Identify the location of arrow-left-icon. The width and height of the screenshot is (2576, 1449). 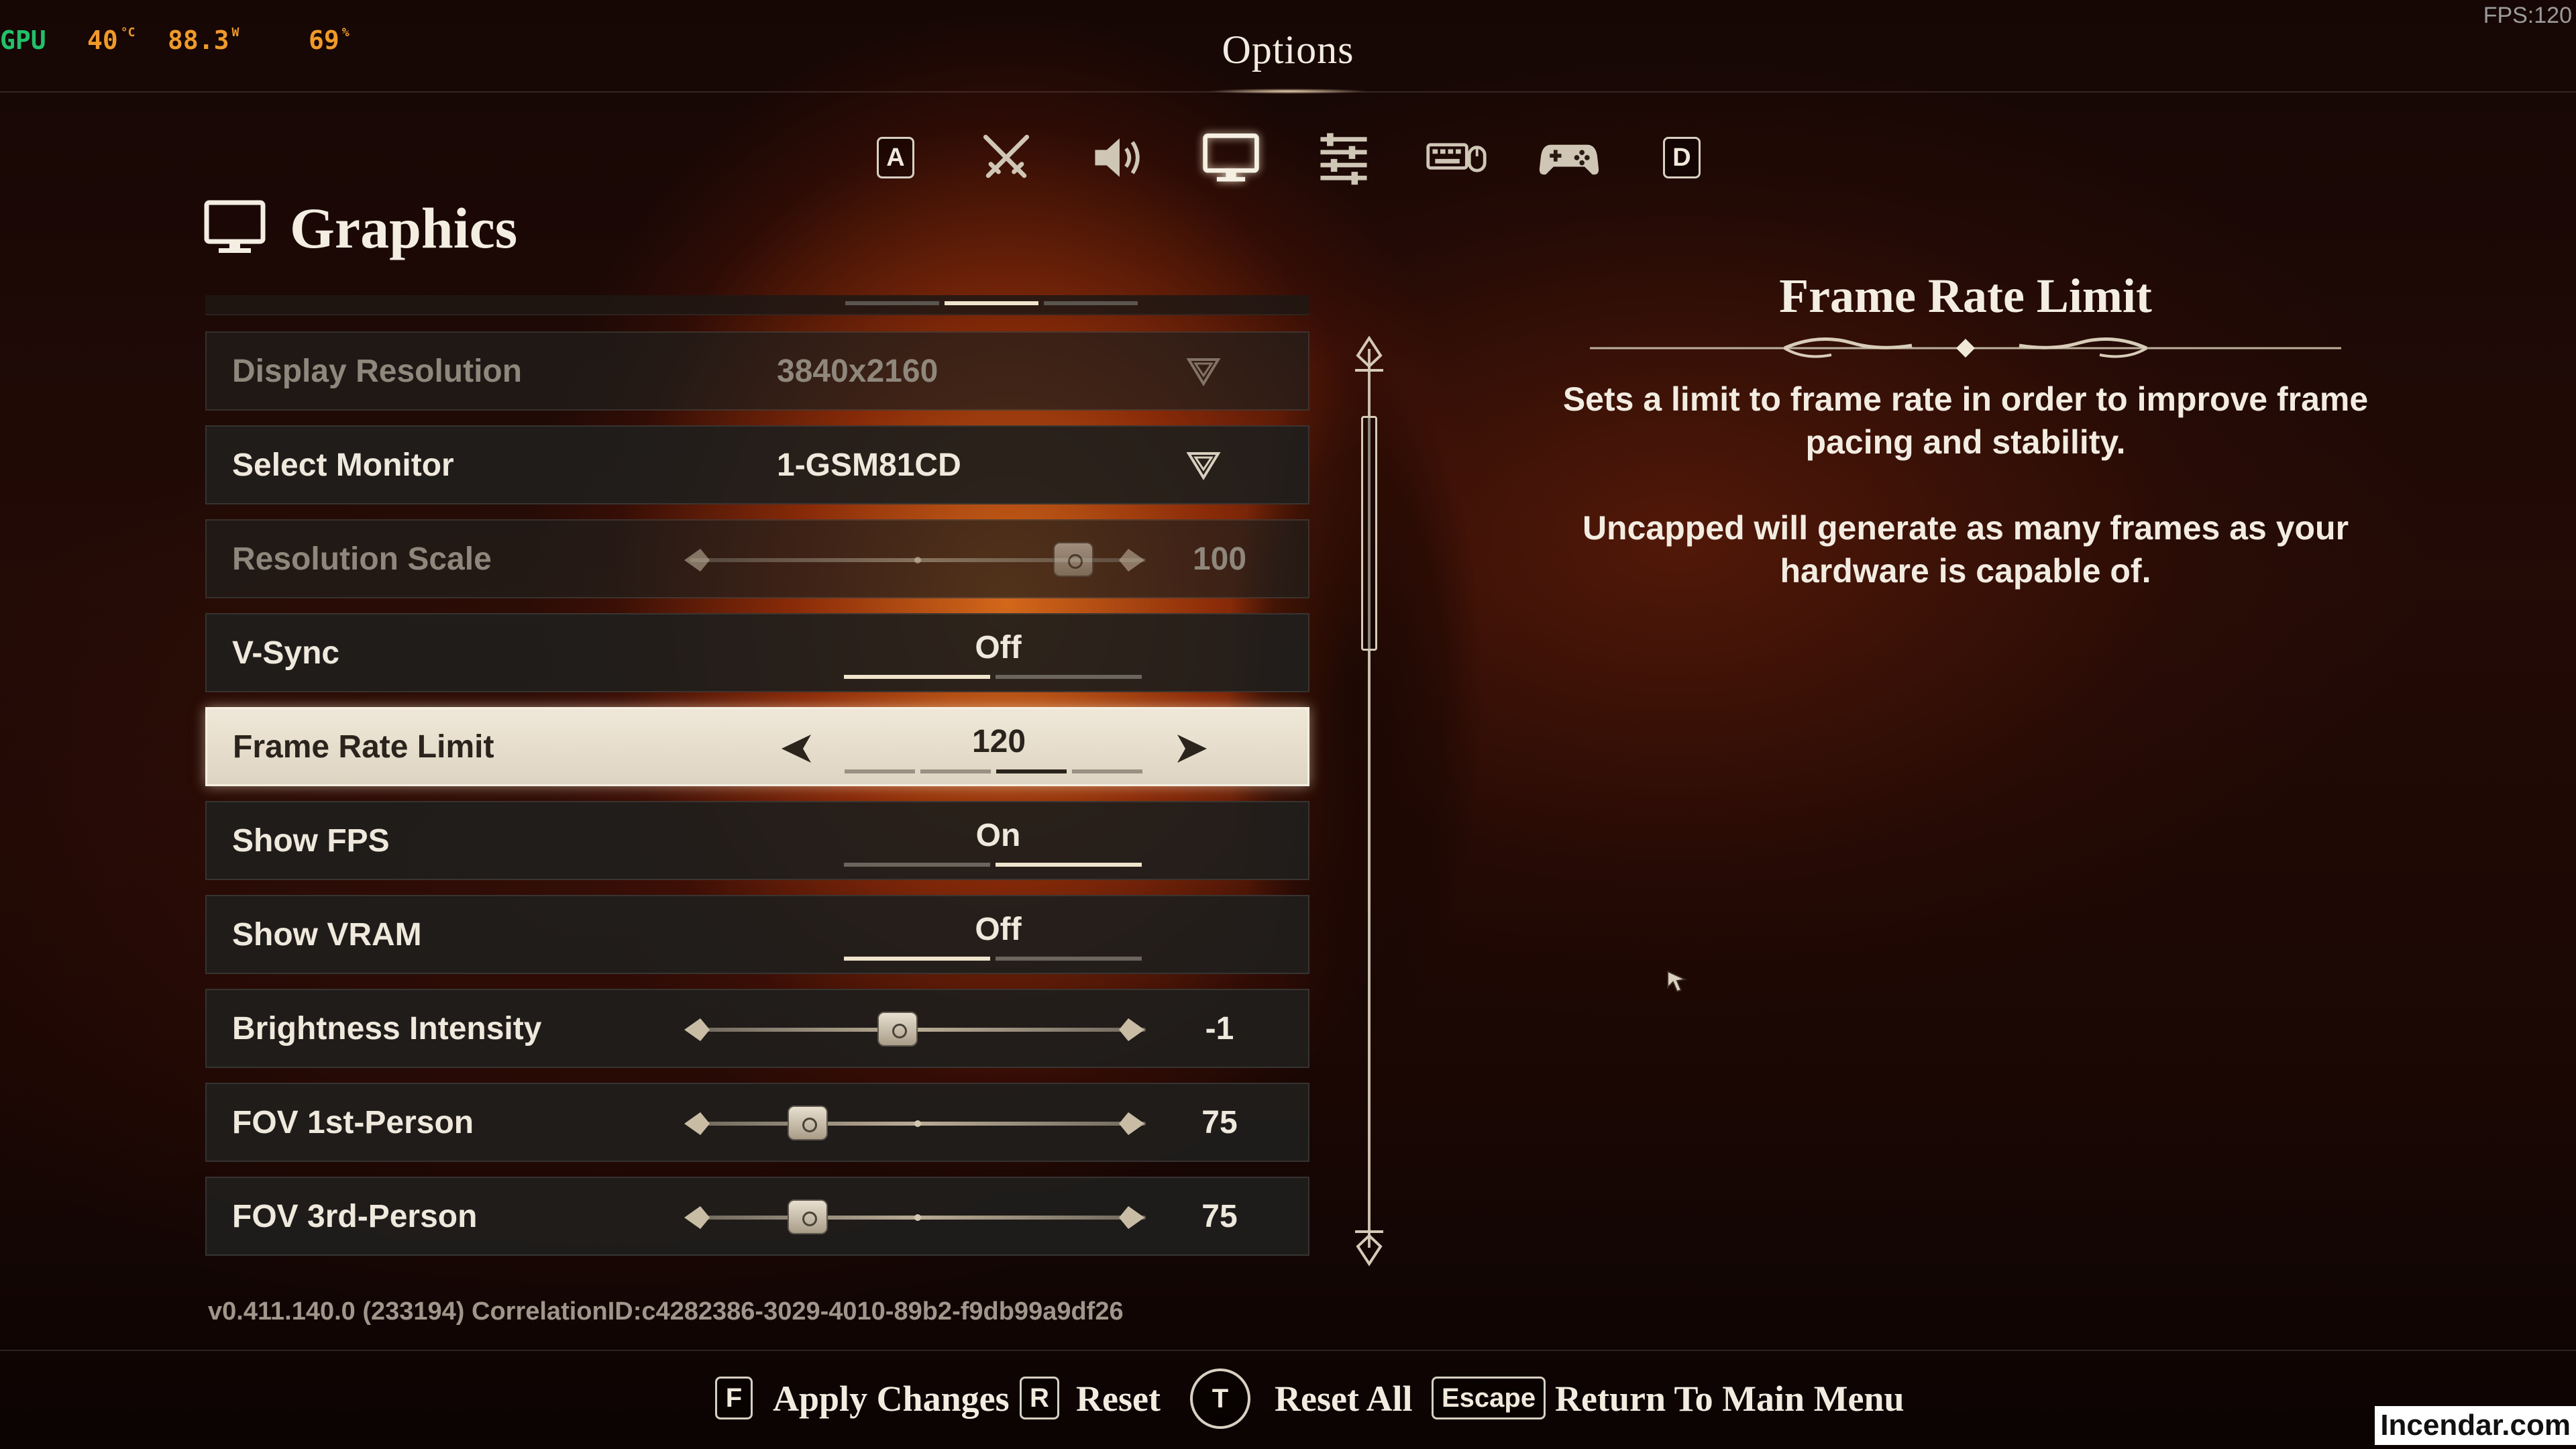
(796, 748).